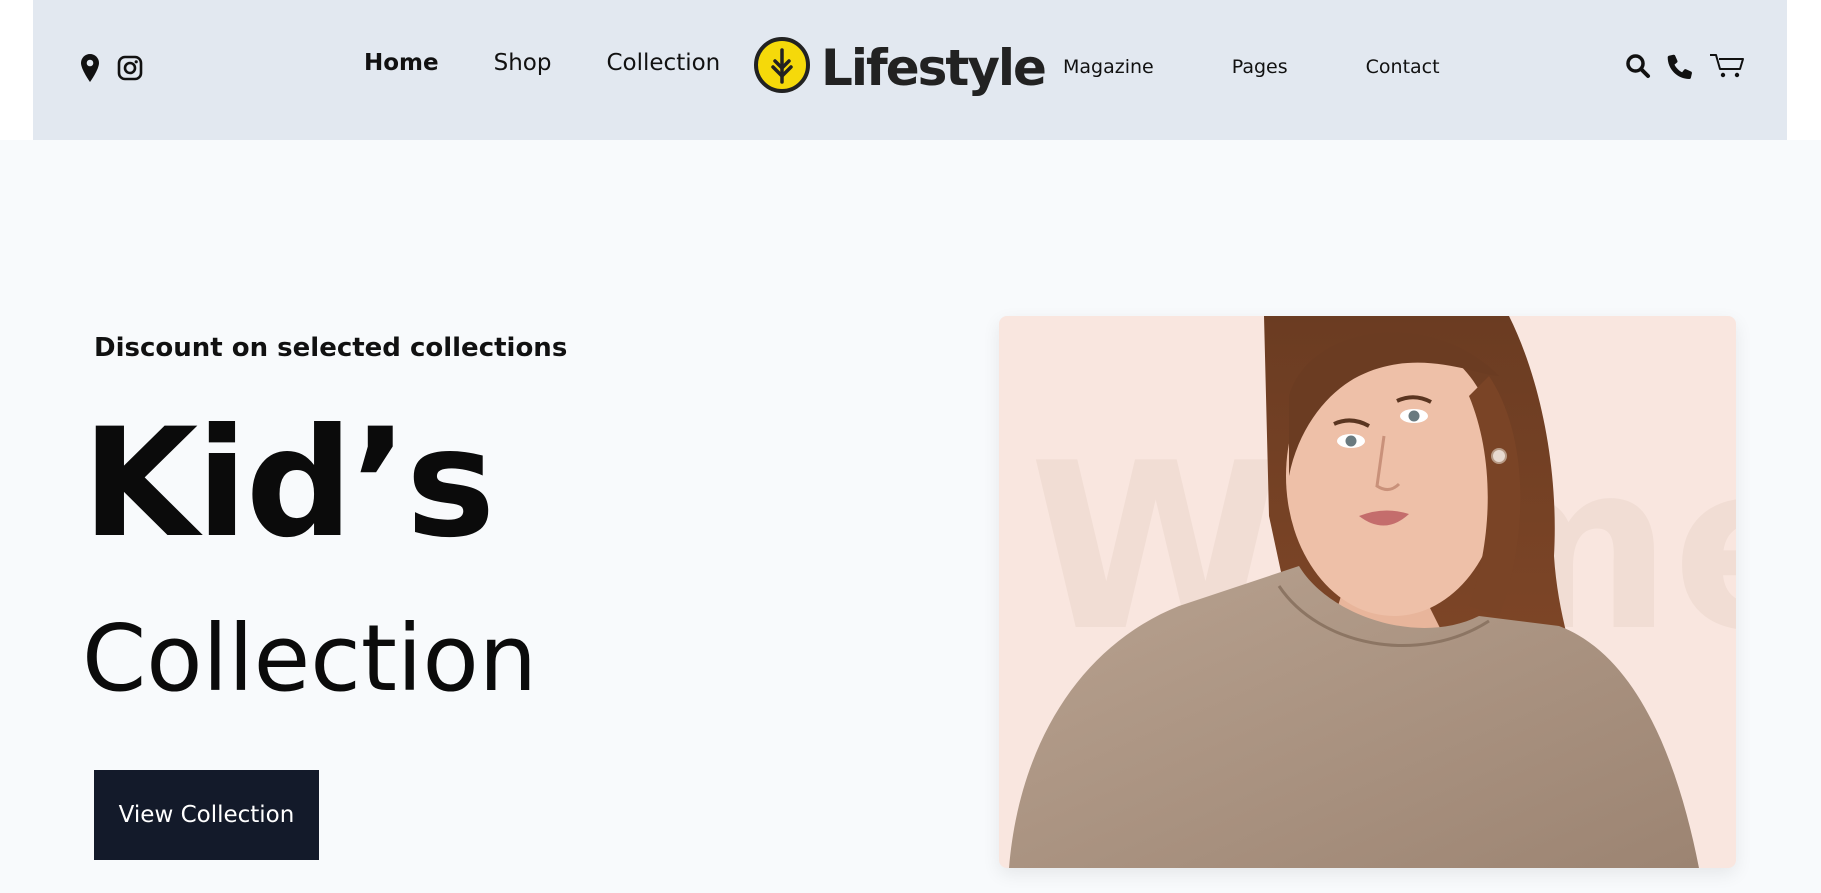  I want to click on view-collection-button: View Collection, so click(206, 815).